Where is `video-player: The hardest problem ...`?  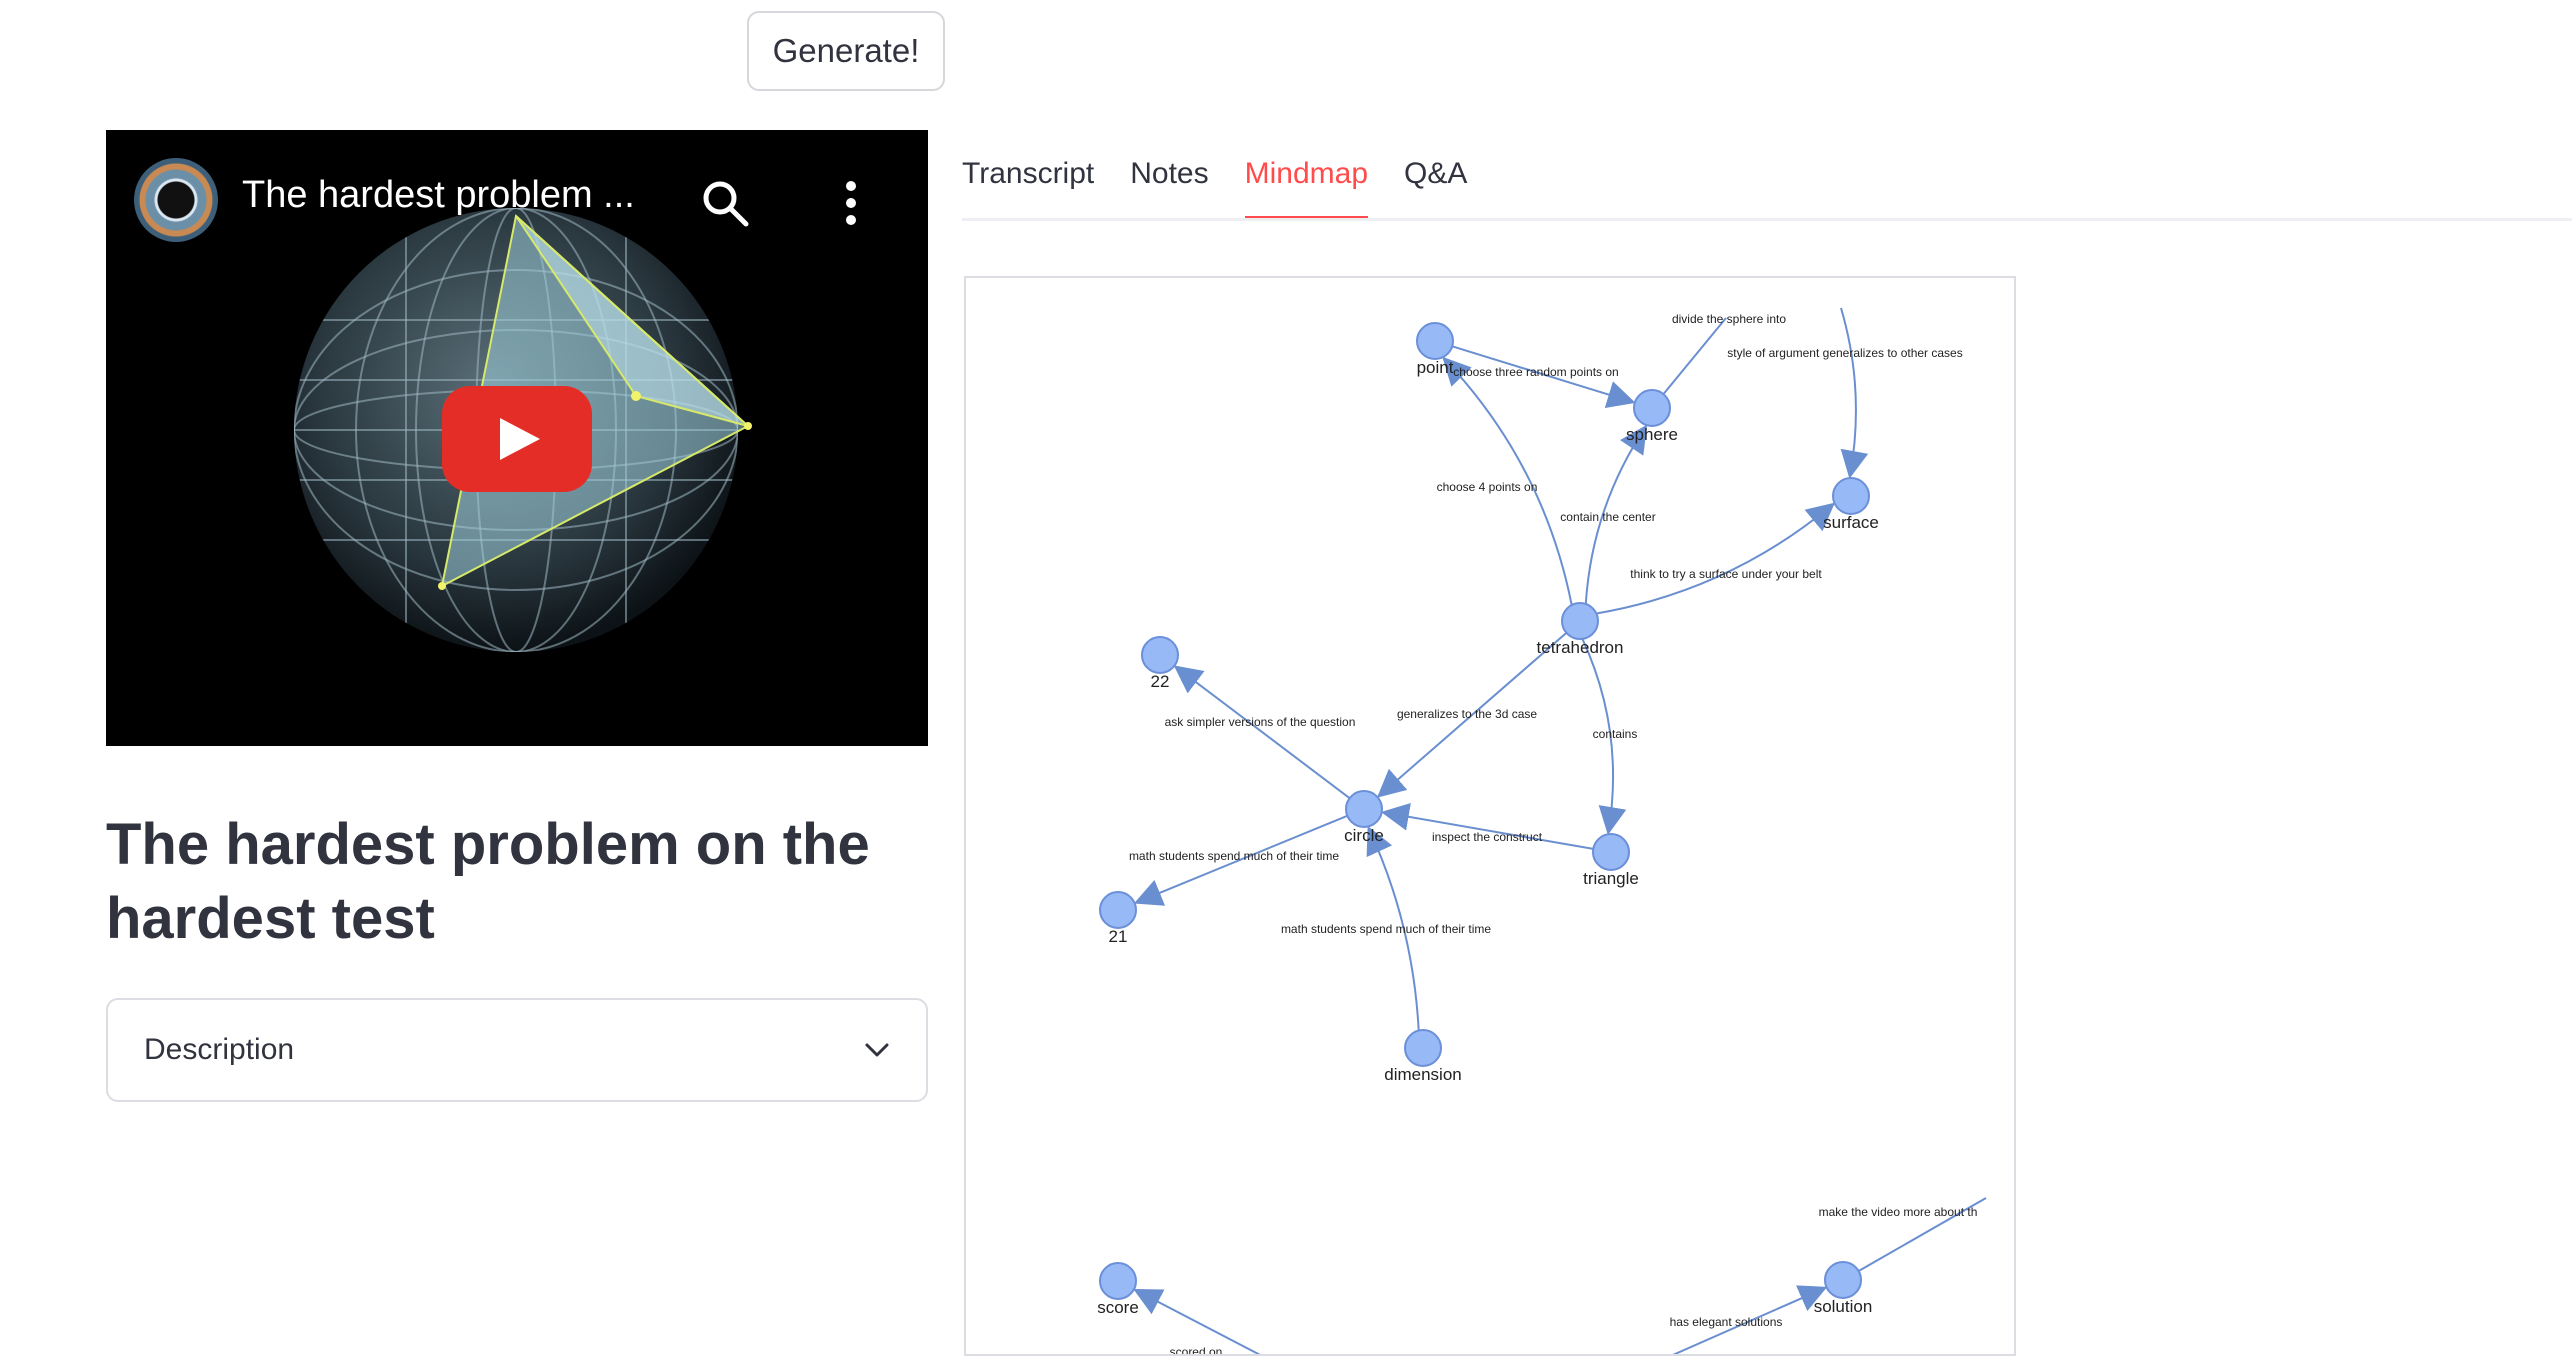
video-player: The hardest problem ... is located at coordinates (517, 438).